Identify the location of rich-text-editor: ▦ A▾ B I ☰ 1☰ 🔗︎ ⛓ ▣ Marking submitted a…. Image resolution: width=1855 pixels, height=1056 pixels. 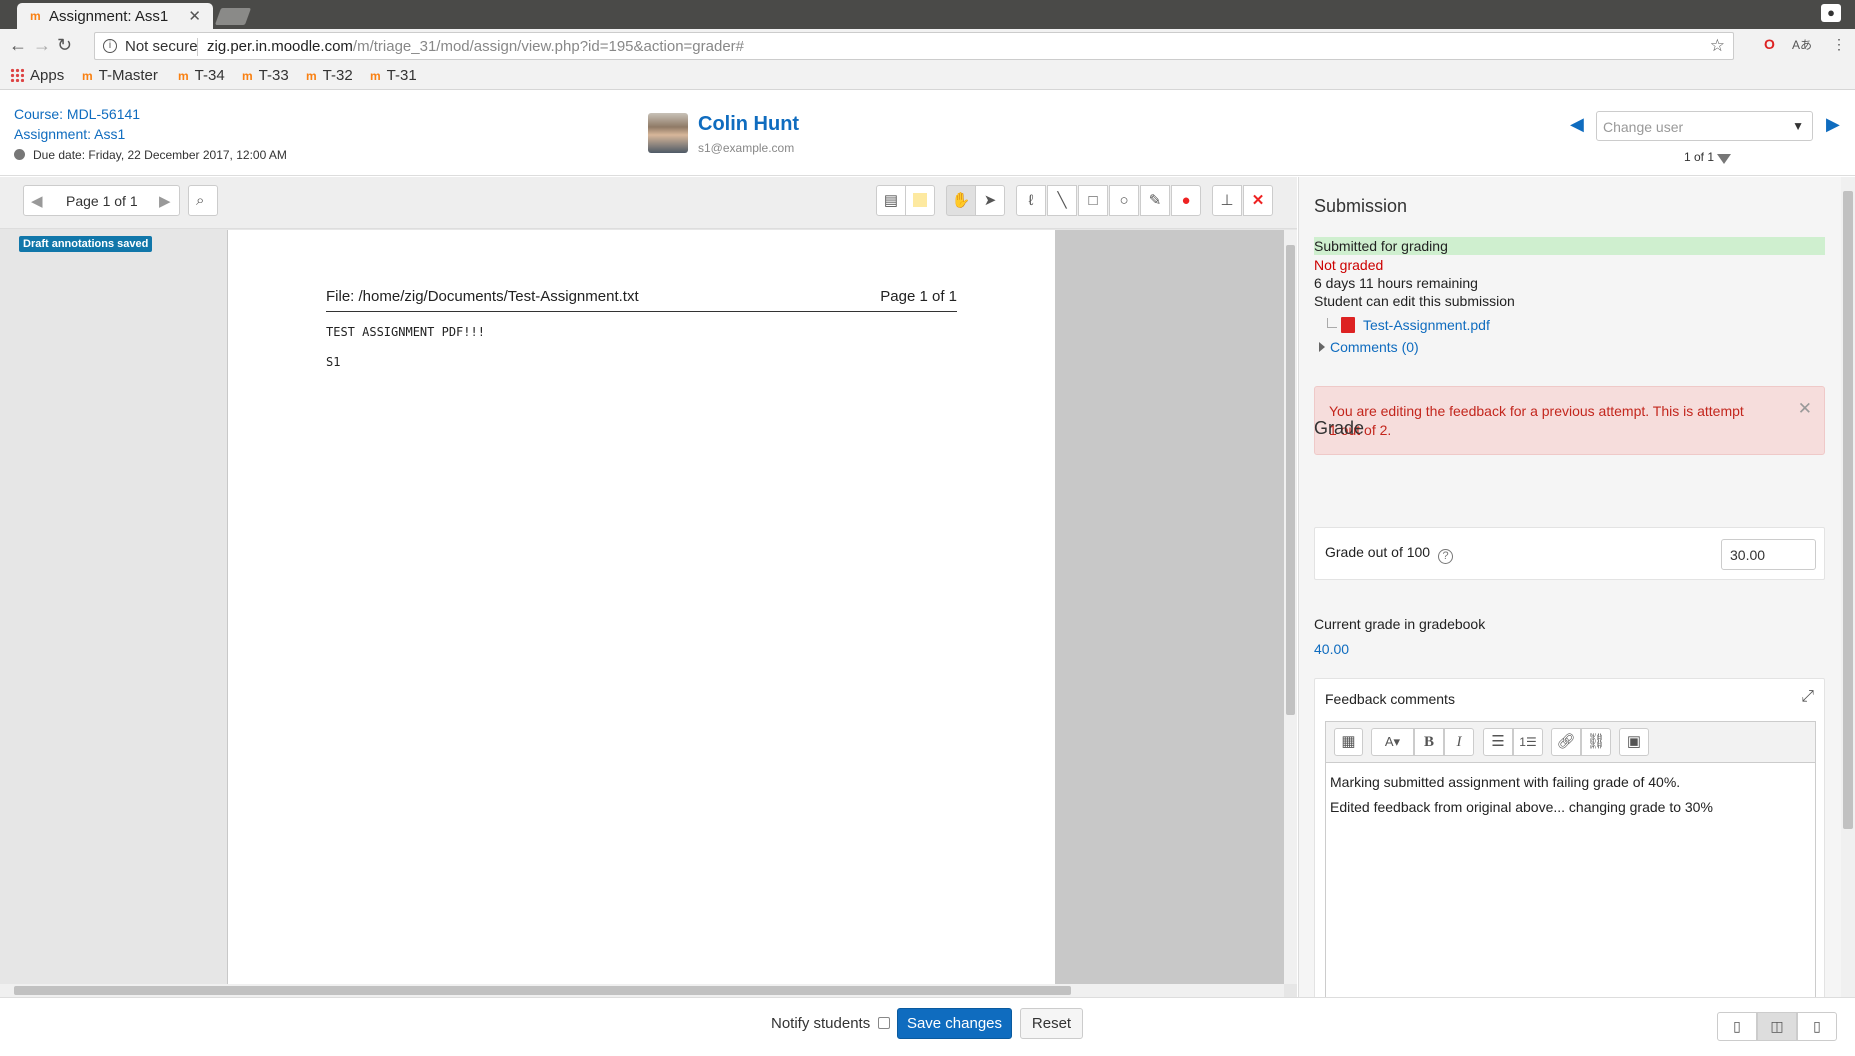
(1570, 859).